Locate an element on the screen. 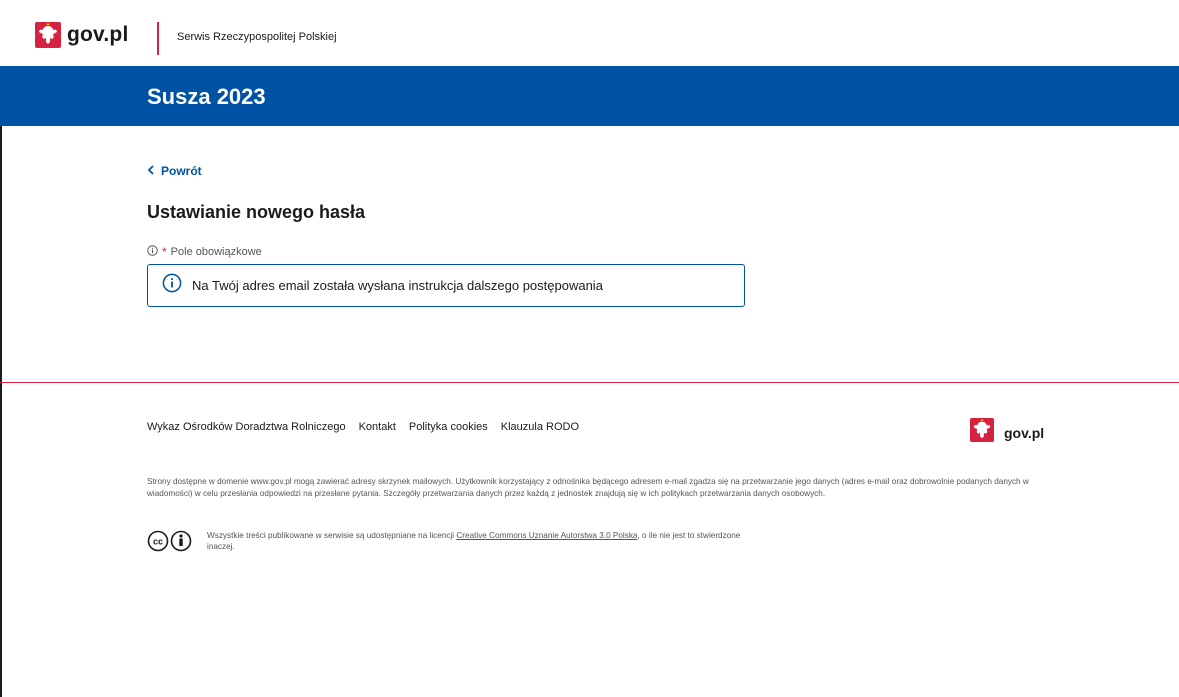 The image size is (1179, 697). footer-link-odr: Wykaz Ośrodków Doradztwa Rolniczego is located at coordinates (246, 427).